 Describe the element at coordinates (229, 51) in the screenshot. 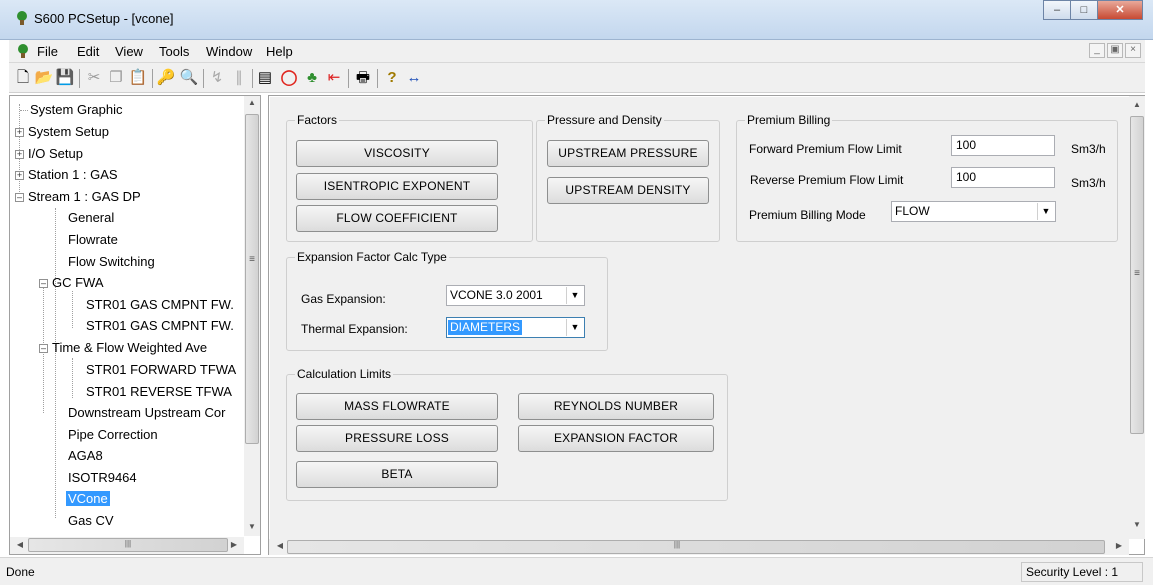

I see `menu-window: Window` at that location.